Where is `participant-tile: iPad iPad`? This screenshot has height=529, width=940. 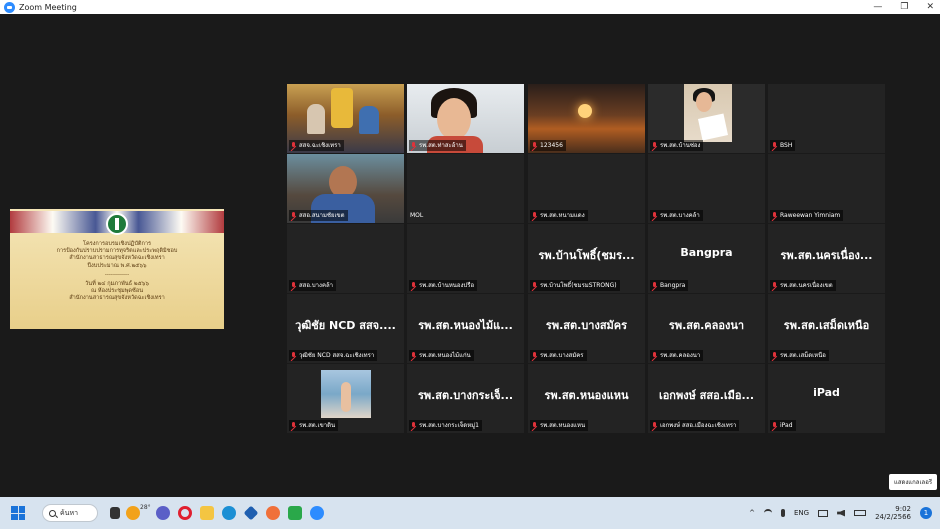
participant-tile: iPad iPad is located at coordinates (826, 398).